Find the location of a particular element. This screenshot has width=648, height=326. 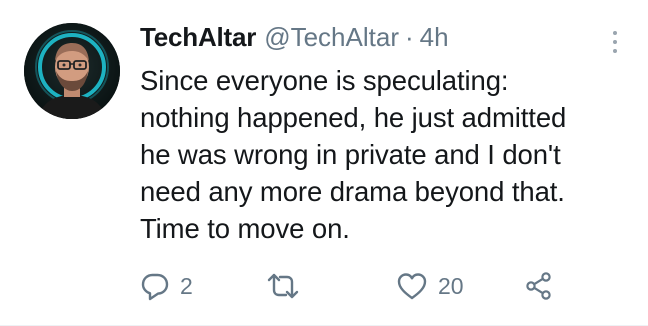

reply-icon is located at coordinates (155, 286).